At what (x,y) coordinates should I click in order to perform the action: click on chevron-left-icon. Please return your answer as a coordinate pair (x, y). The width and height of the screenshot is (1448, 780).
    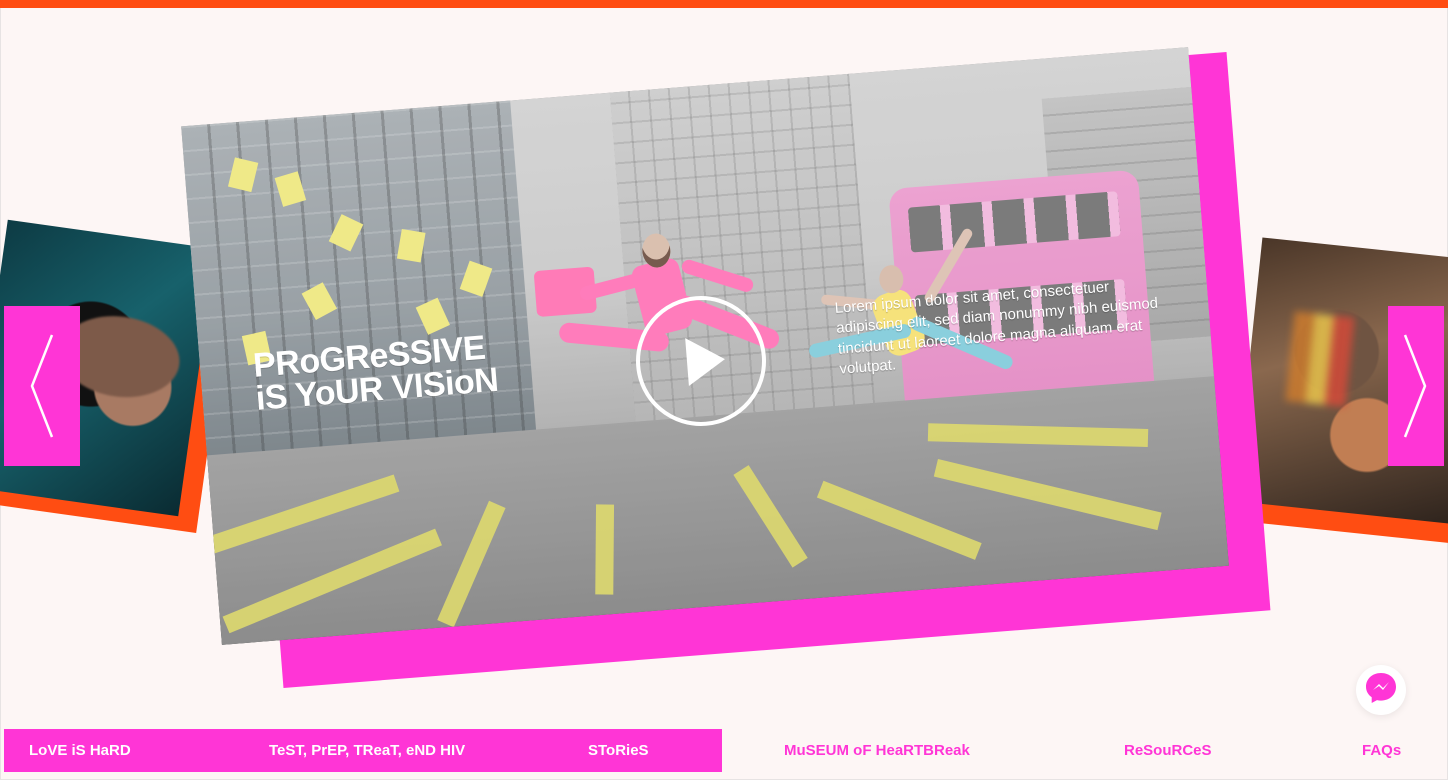
    Looking at the image, I should click on (42, 386).